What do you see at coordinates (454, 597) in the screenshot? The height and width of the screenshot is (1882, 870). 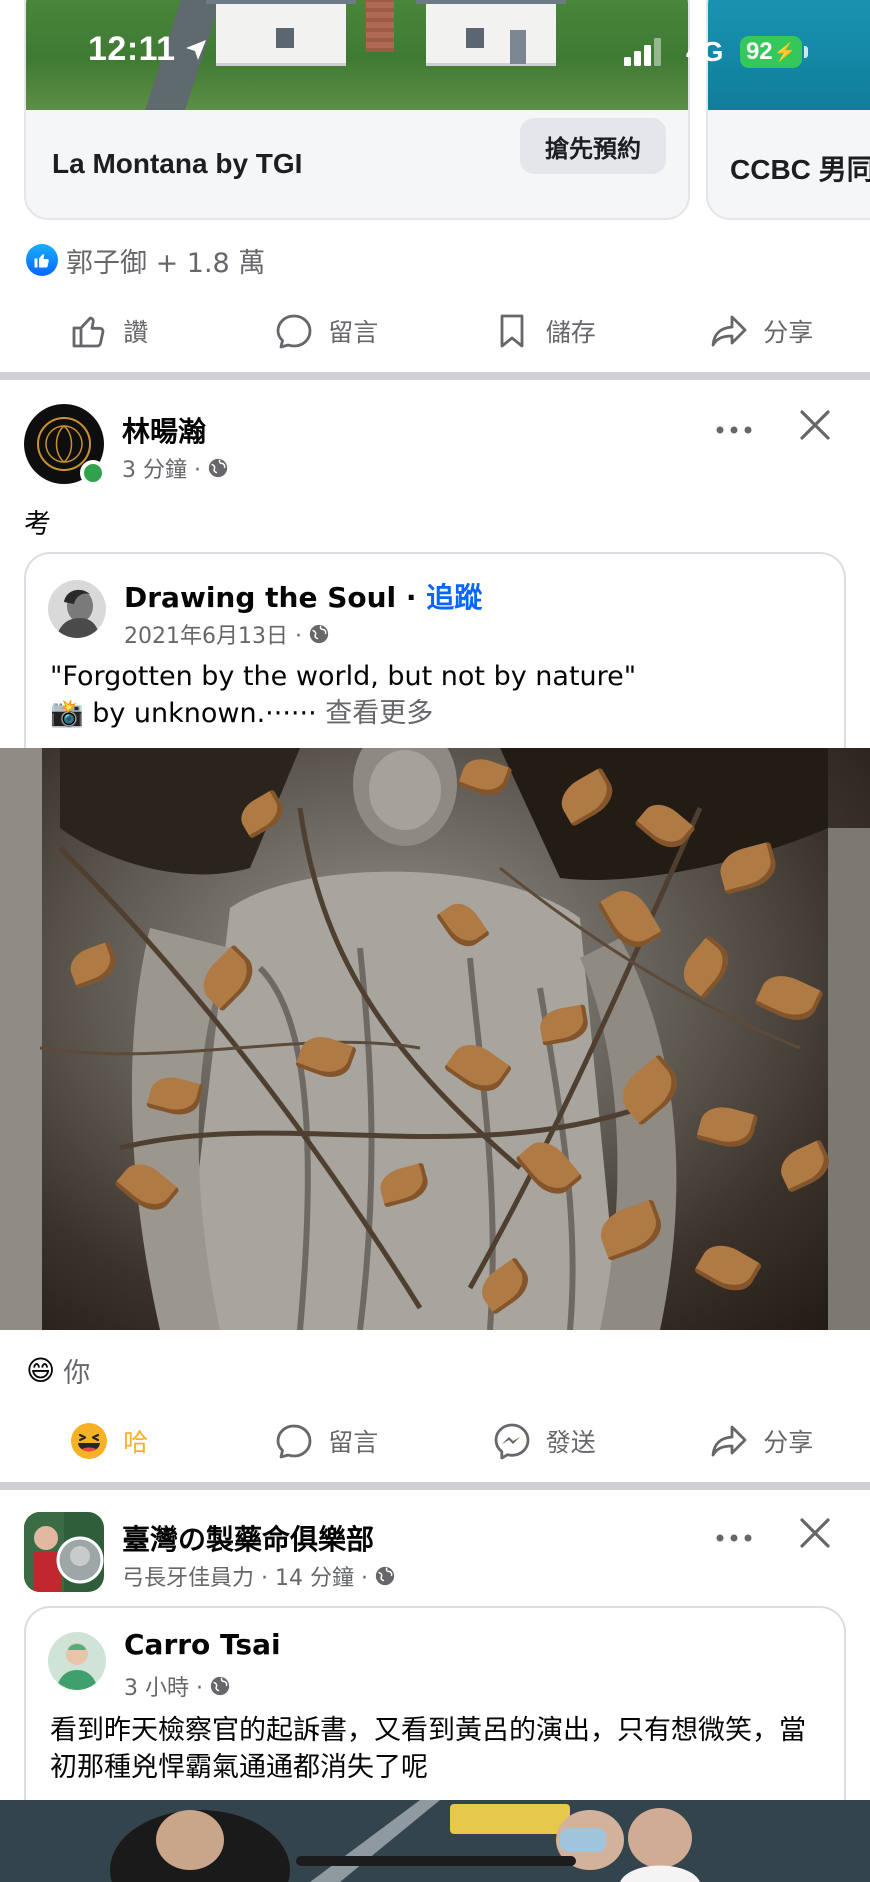 I see `follow-link: 追蹤` at bounding box center [454, 597].